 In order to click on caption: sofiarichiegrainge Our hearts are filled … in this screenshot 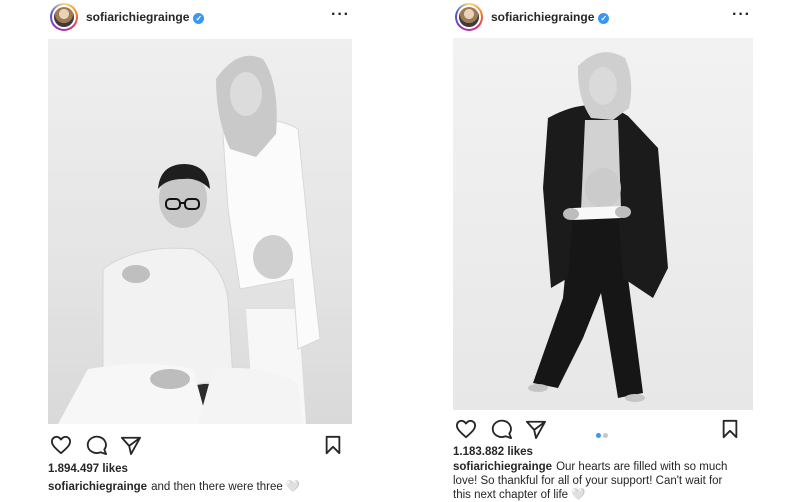, I will do `click(598, 481)`.